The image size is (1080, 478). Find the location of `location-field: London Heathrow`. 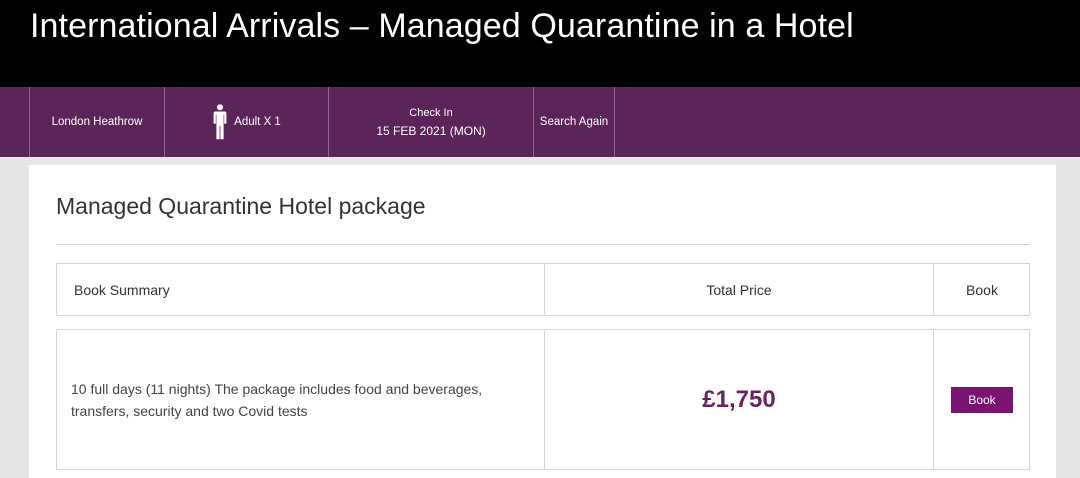

location-field: London Heathrow is located at coordinates (96, 122).